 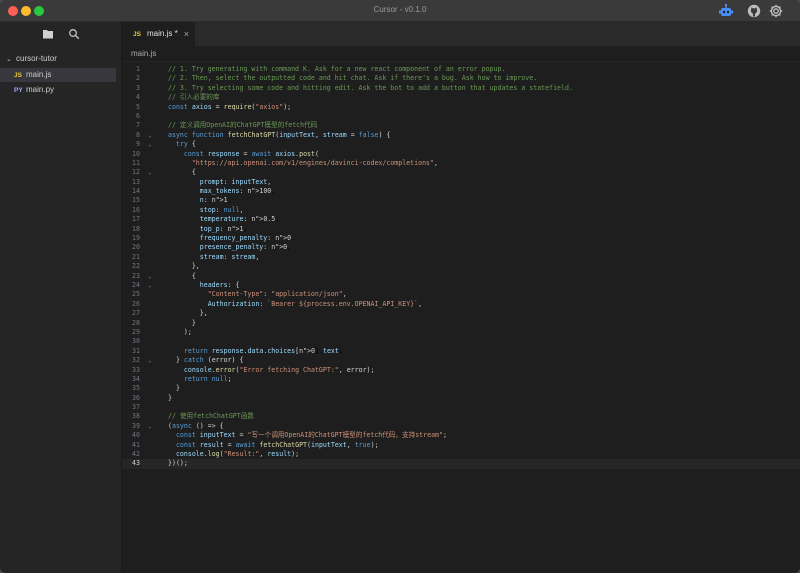 I want to click on code-line: 15 n: n">1,, so click(x=461, y=200).